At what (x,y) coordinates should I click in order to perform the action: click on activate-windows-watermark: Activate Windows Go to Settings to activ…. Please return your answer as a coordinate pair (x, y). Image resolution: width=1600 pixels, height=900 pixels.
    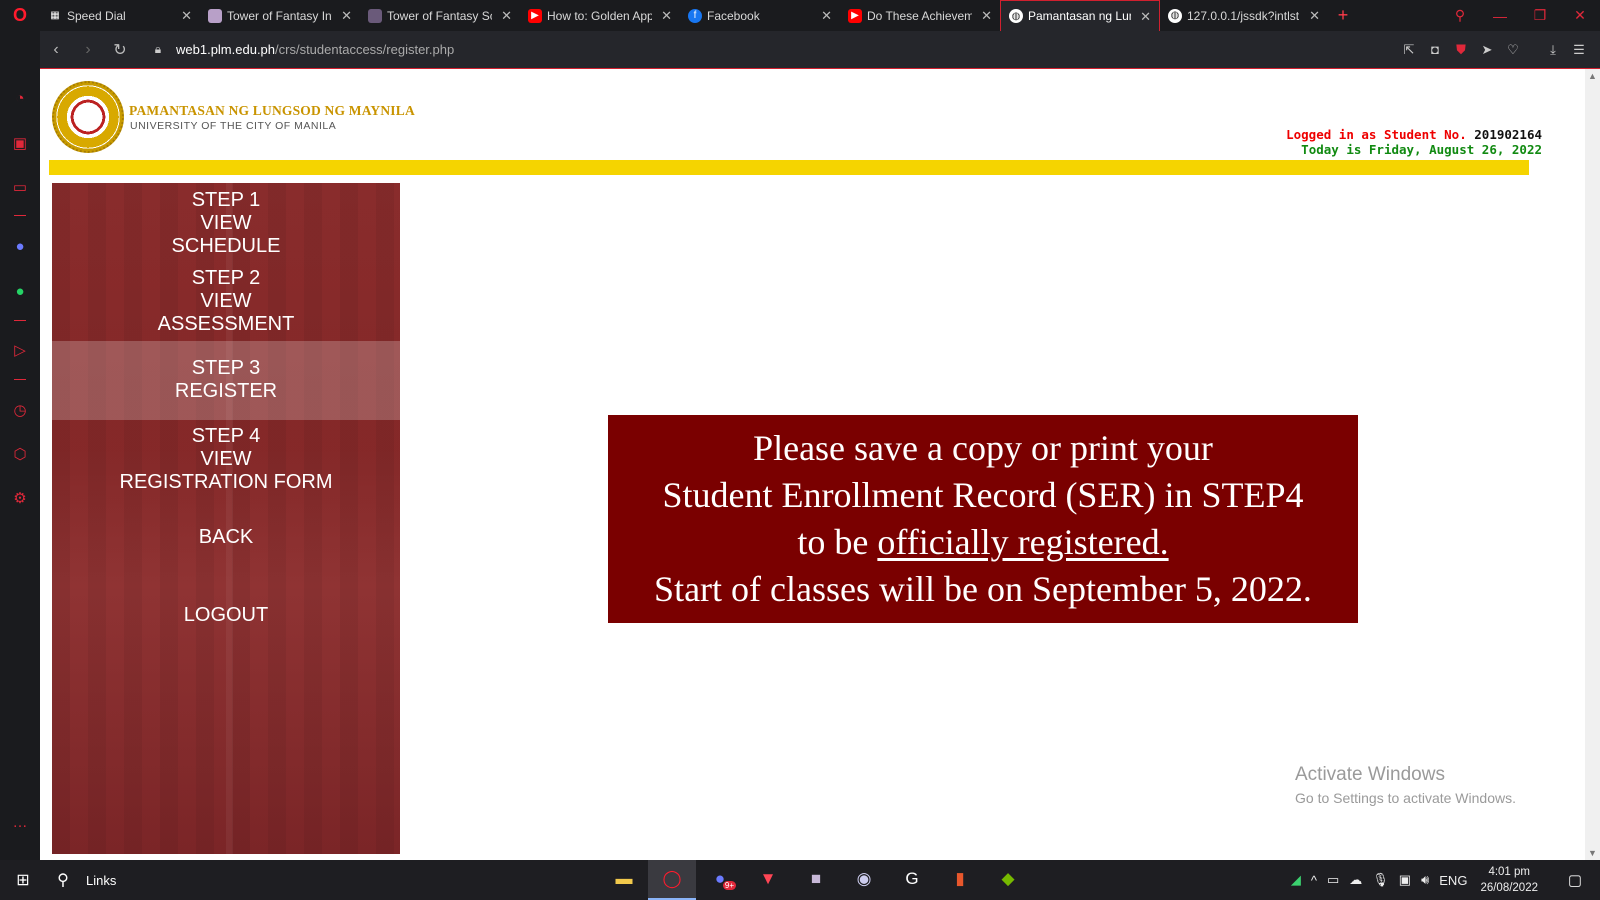
    Looking at the image, I should click on (1405, 785).